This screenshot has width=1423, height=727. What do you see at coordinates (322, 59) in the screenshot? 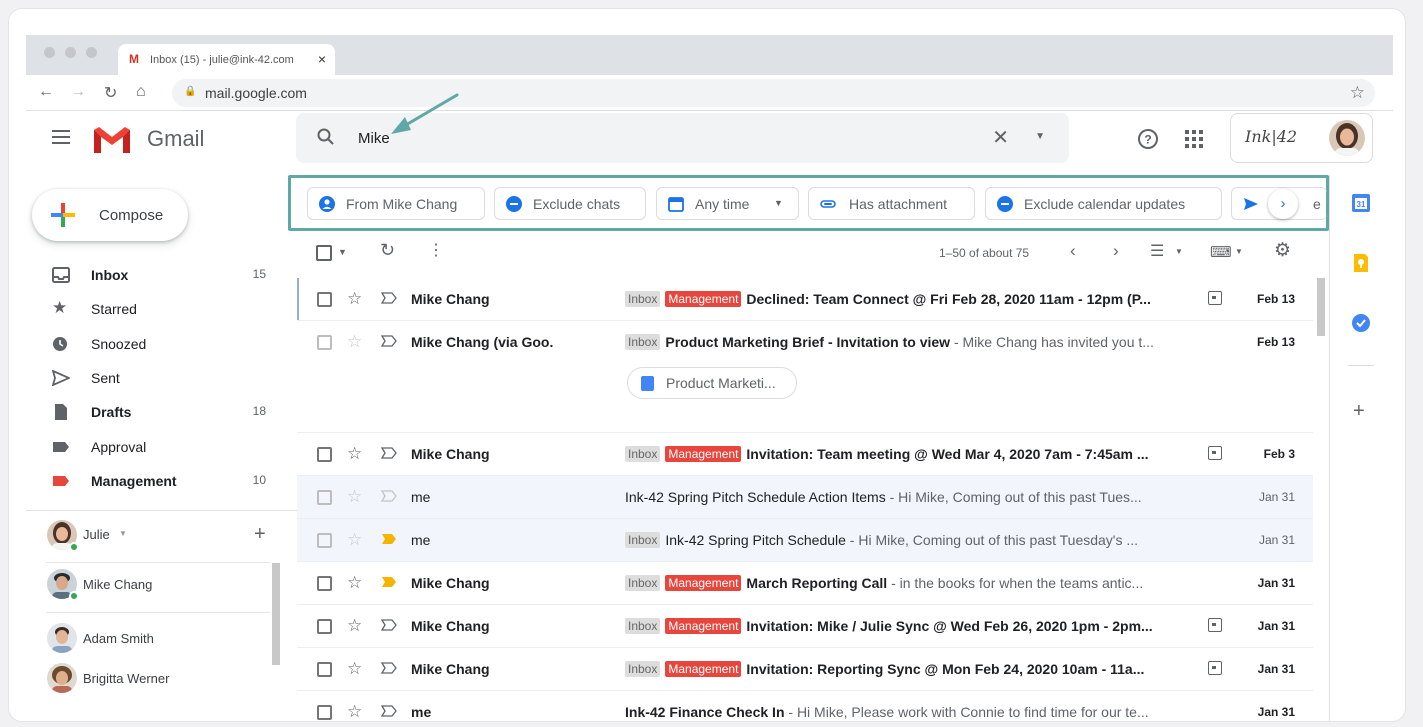
I see `tab-close-icon: ×` at bounding box center [322, 59].